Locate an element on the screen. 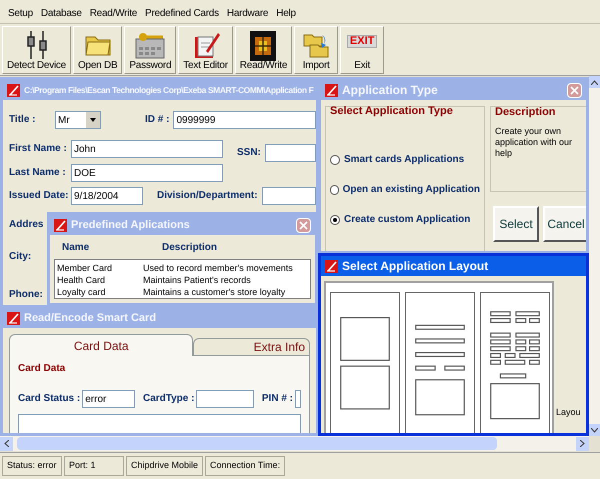 This screenshot has width=600, height=479. column-header: Description is located at coordinates (190, 249).